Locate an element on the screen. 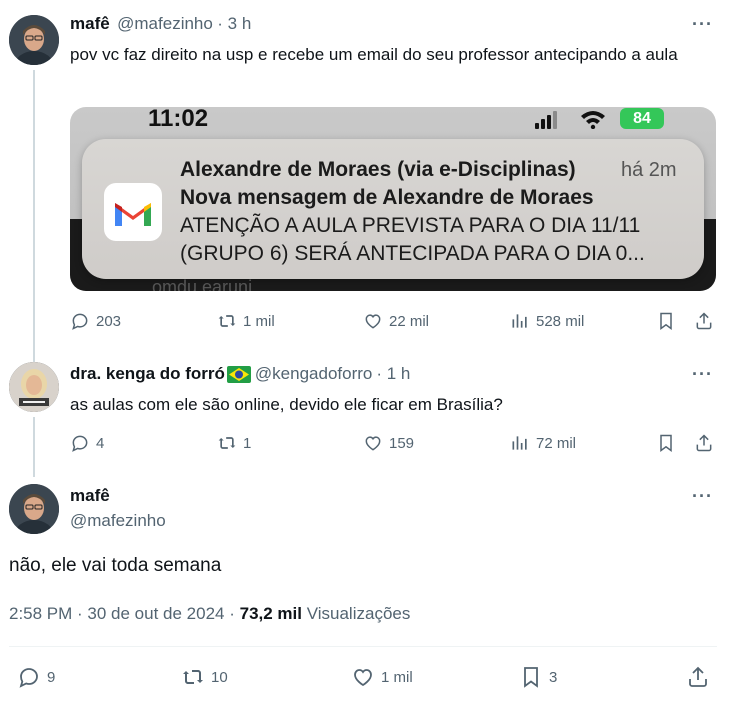 This screenshot has height=714, width=737. signal-icon is located at coordinates (546, 120).